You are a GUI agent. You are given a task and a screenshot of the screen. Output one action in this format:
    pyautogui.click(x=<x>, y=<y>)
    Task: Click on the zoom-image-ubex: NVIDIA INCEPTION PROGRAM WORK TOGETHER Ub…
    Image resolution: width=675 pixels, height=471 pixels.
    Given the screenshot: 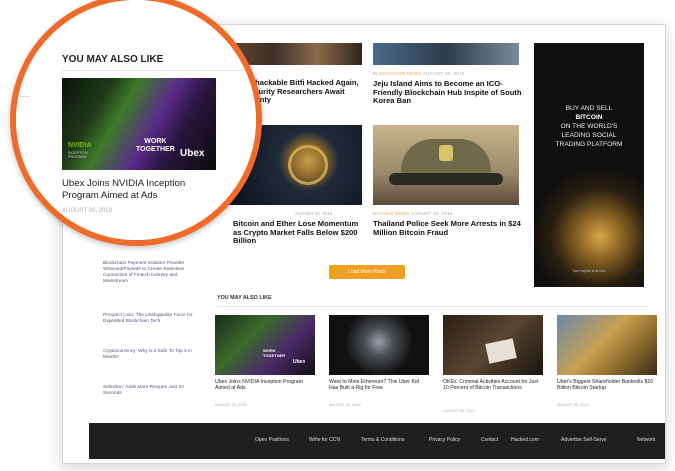 What is the action you would take?
    pyautogui.click(x=139, y=124)
    